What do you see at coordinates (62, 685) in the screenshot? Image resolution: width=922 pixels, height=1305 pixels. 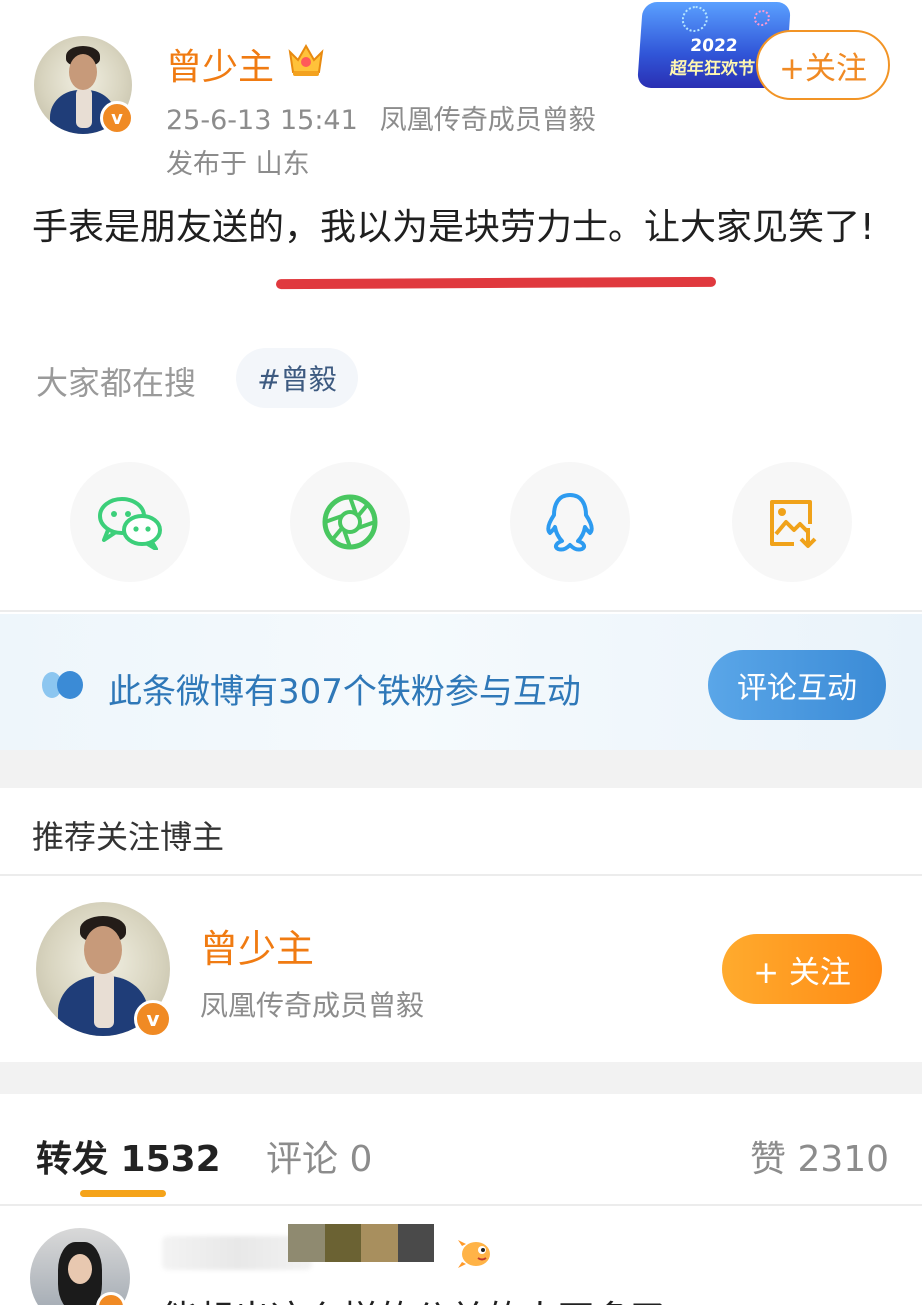 I see `fans-icon` at bounding box center [62, 685].